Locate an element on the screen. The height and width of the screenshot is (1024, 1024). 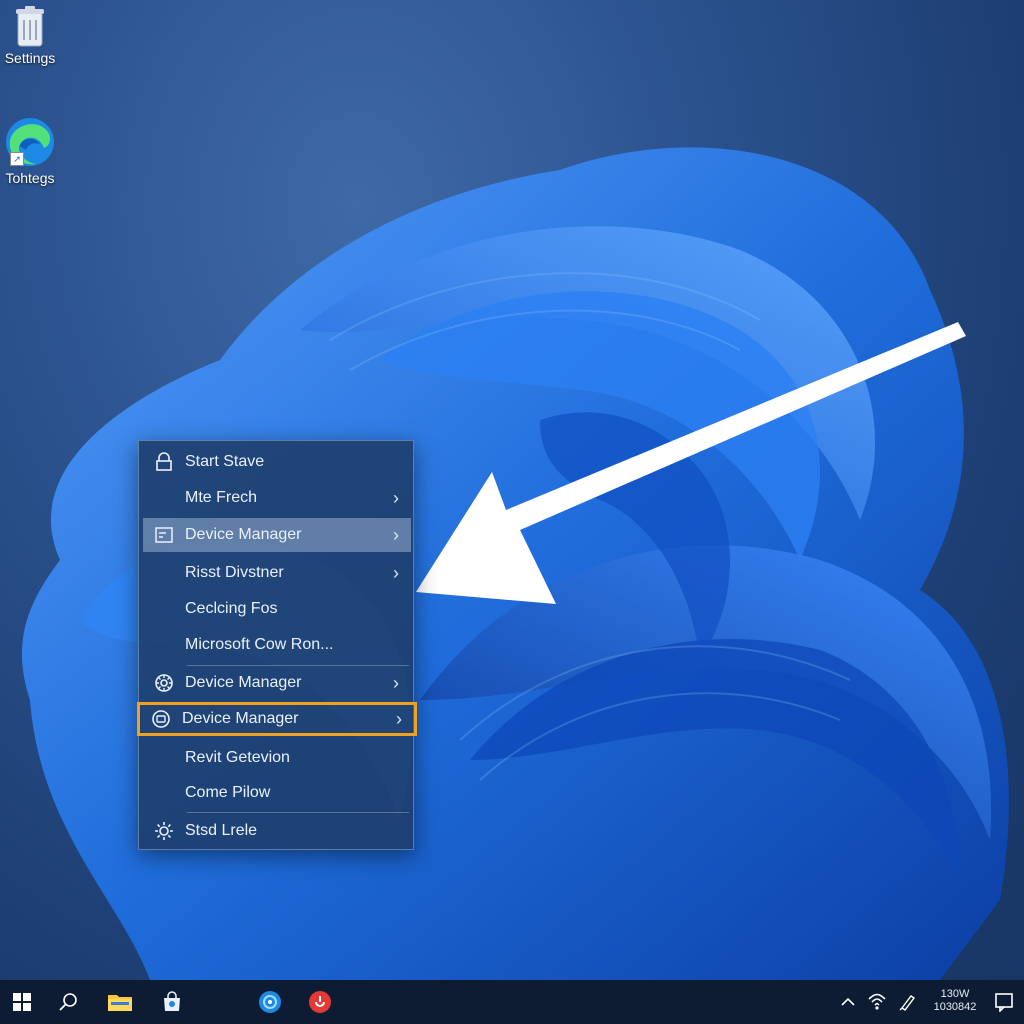
menu-item-stsd-lrele: Stsd Lrele is located at coordinates (277, 831).